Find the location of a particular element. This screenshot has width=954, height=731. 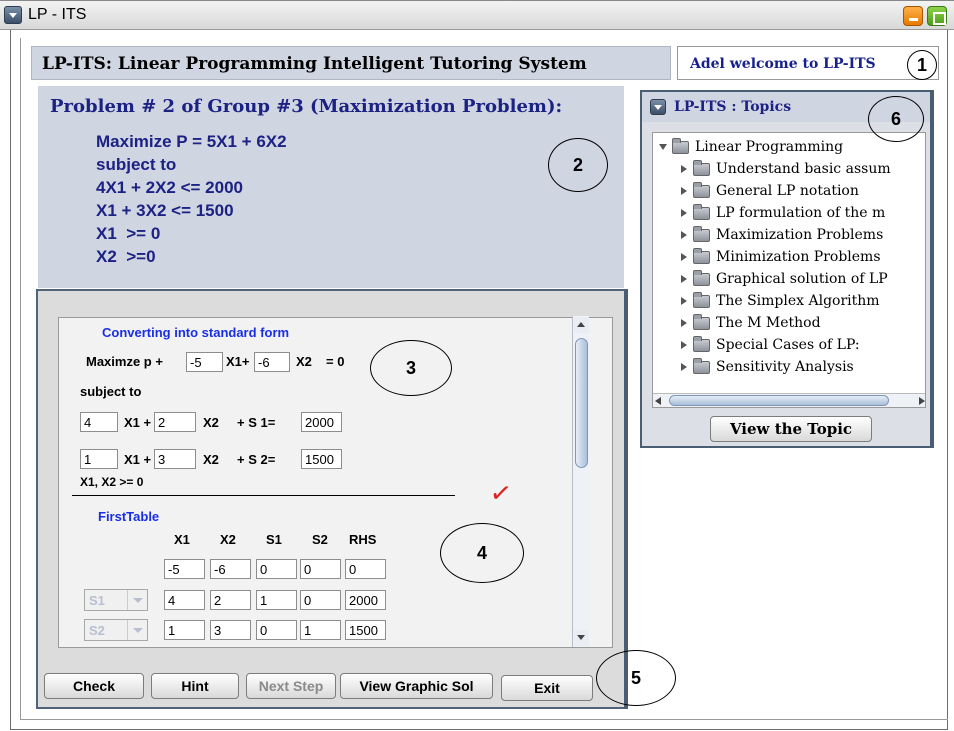

exit-button: Exit is located at coordinates (547, 688).